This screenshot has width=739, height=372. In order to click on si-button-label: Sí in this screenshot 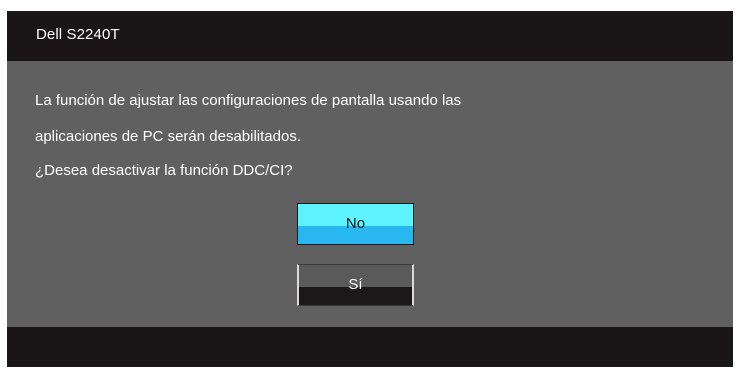, I will do `click(355, 284)`.